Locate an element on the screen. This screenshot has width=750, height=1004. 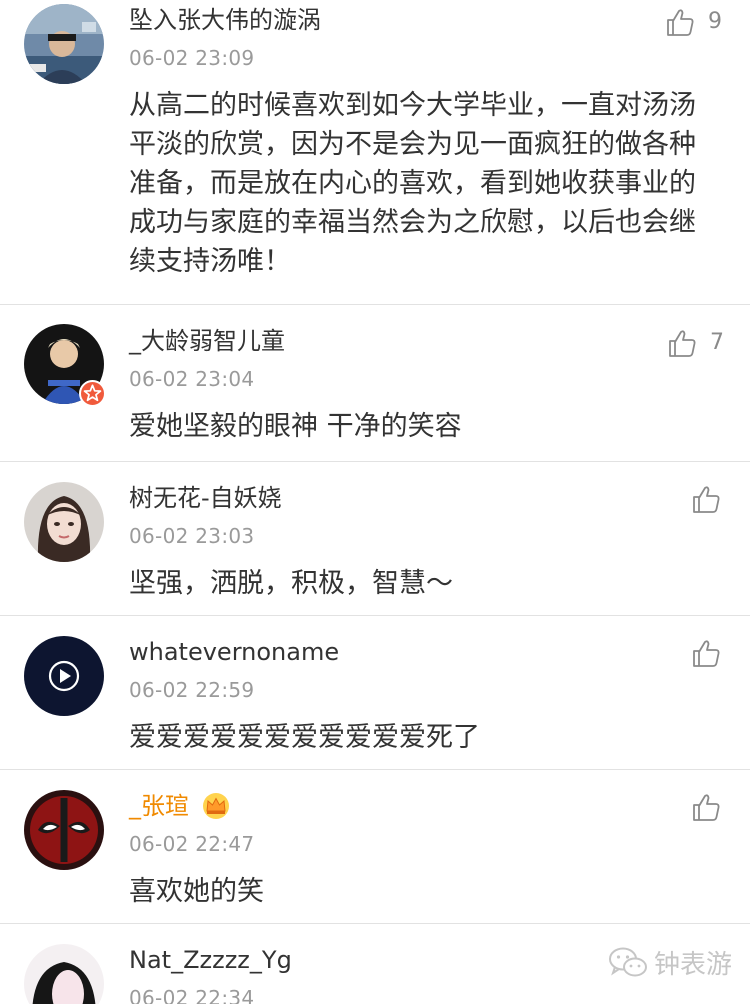
like-button: 9 is located at coordinates (693, 22).